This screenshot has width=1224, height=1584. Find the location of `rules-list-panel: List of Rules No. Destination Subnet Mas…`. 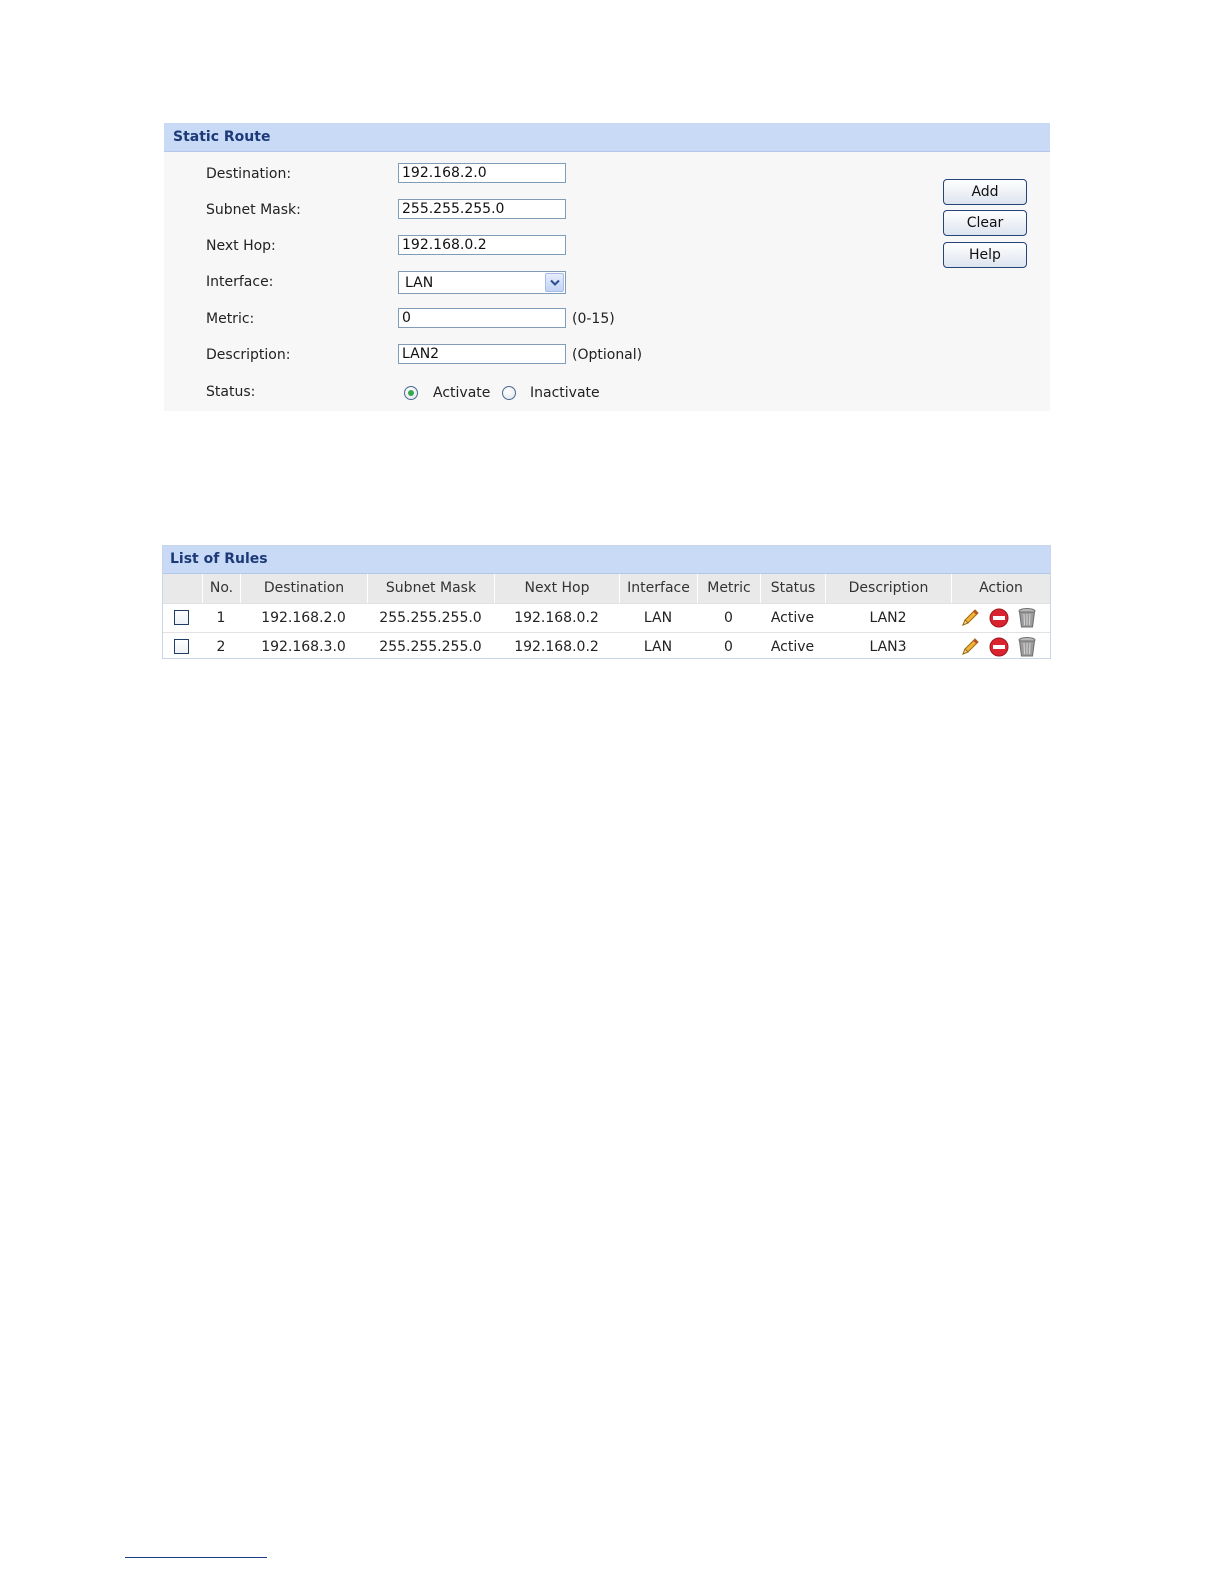

rules-list-panel: List of Rules No. Destination Subnet Mas… is located at coordinates (606, 602).